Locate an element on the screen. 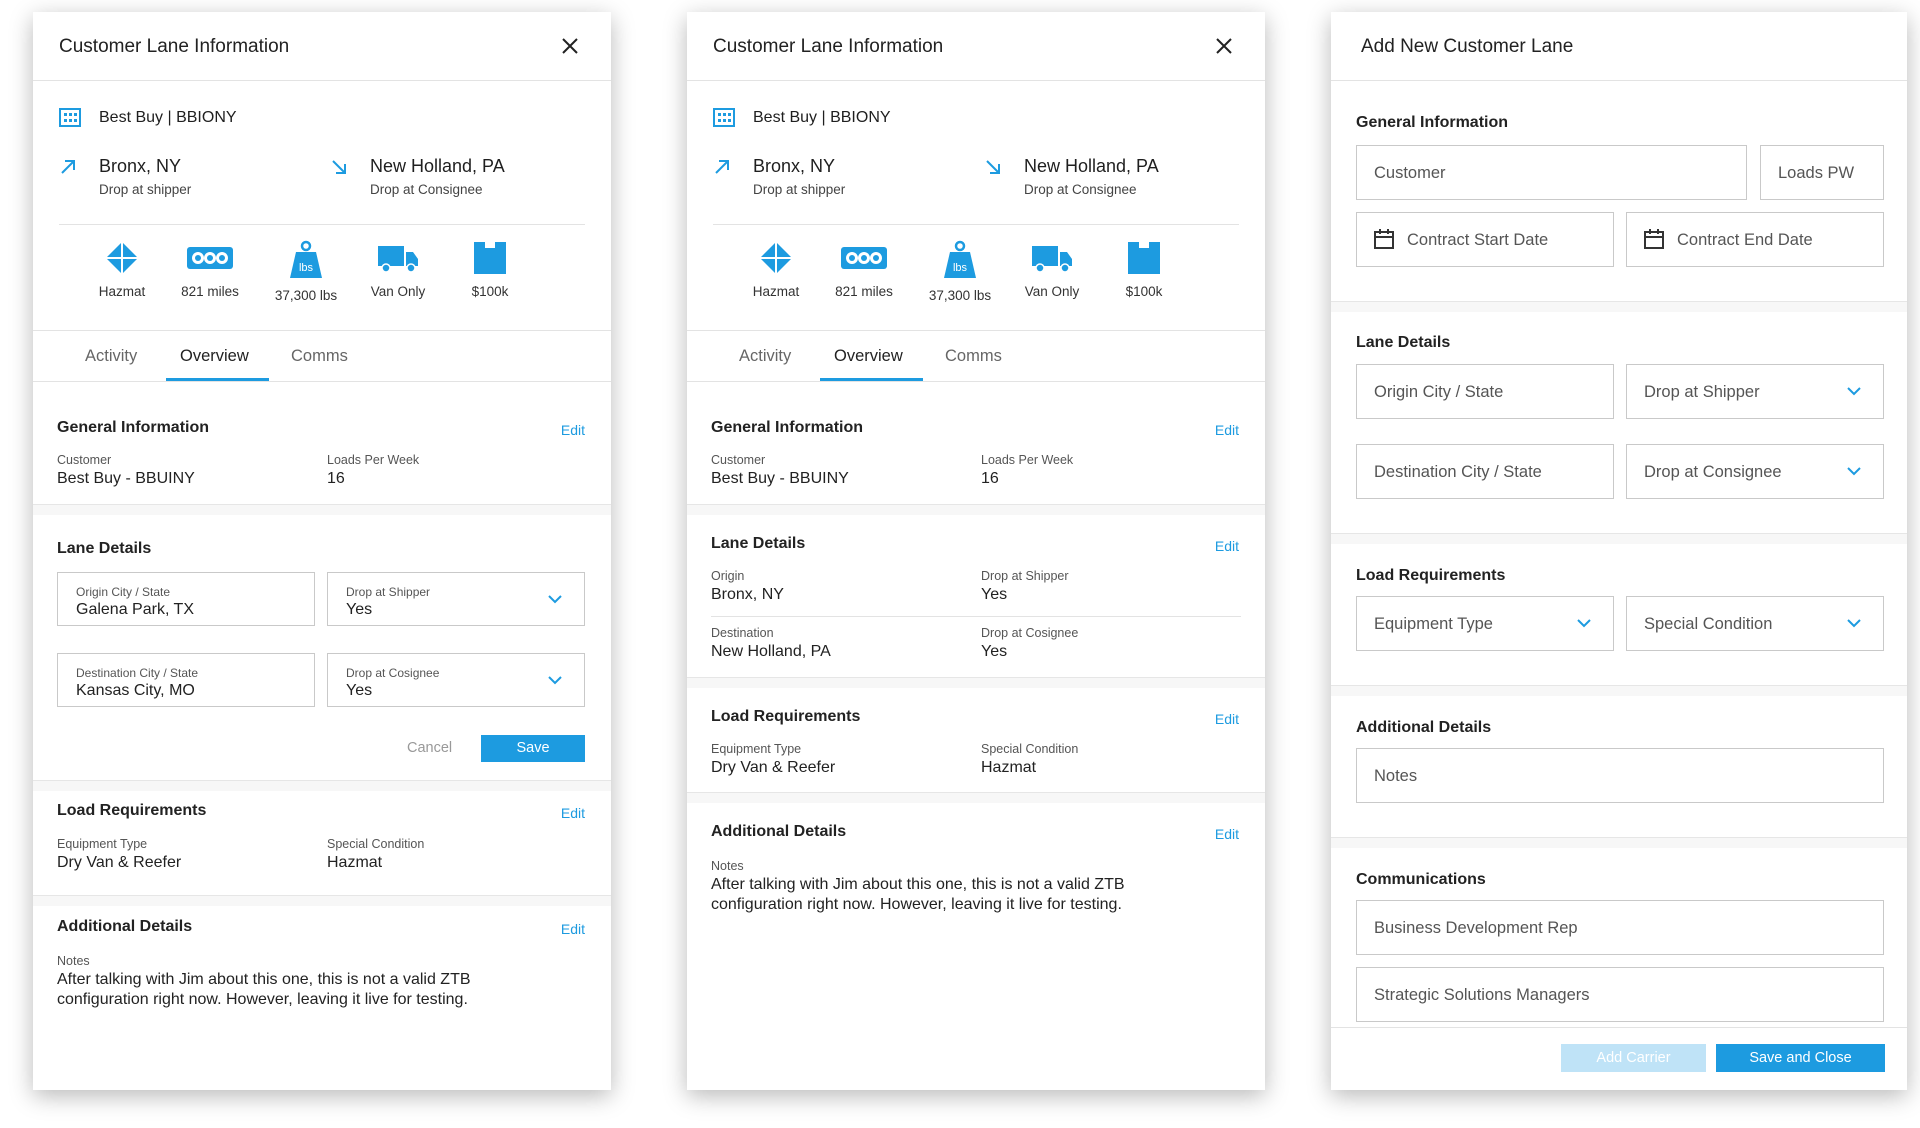  stat-label: 821 miles is located at coordinates (864, 291).